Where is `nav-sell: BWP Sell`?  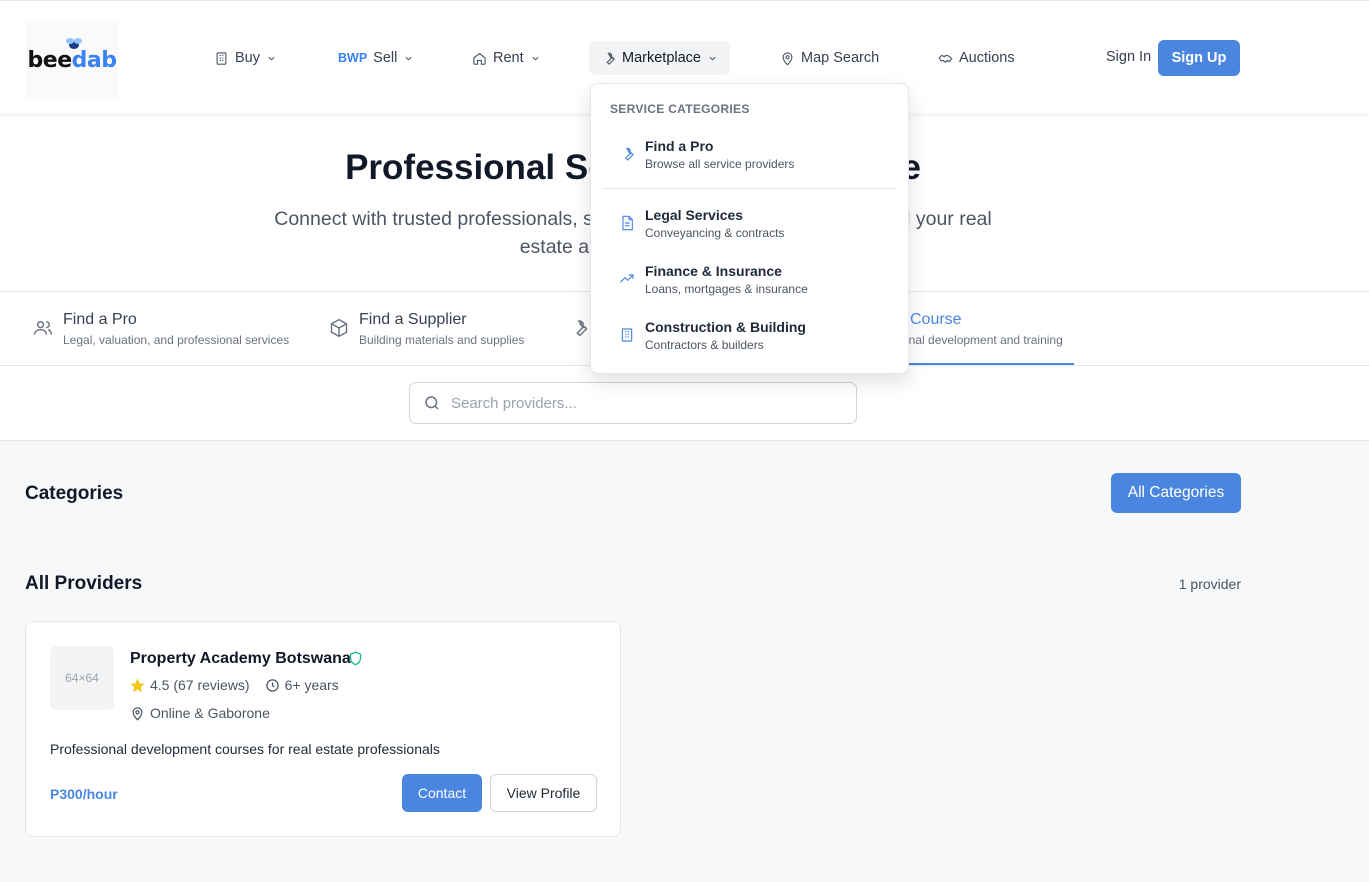 nav-sell: BWP Sell is located at coordinates (376, 58).